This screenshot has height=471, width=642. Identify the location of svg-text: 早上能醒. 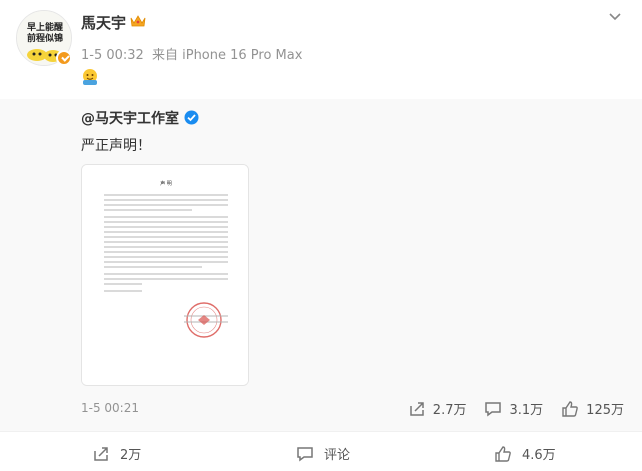
(45, 27).